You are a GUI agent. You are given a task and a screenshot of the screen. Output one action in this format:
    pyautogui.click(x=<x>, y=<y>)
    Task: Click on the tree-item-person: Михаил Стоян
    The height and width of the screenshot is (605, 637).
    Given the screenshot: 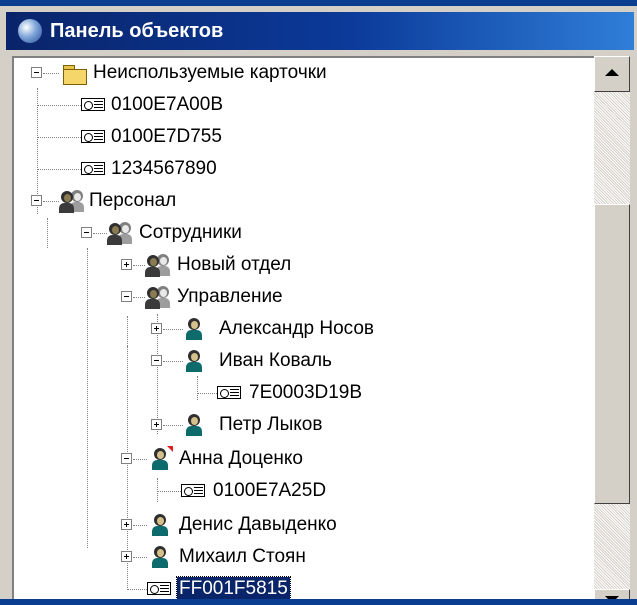 What is the action you would take?
    pyautogui.click(x=294, y=557)
    